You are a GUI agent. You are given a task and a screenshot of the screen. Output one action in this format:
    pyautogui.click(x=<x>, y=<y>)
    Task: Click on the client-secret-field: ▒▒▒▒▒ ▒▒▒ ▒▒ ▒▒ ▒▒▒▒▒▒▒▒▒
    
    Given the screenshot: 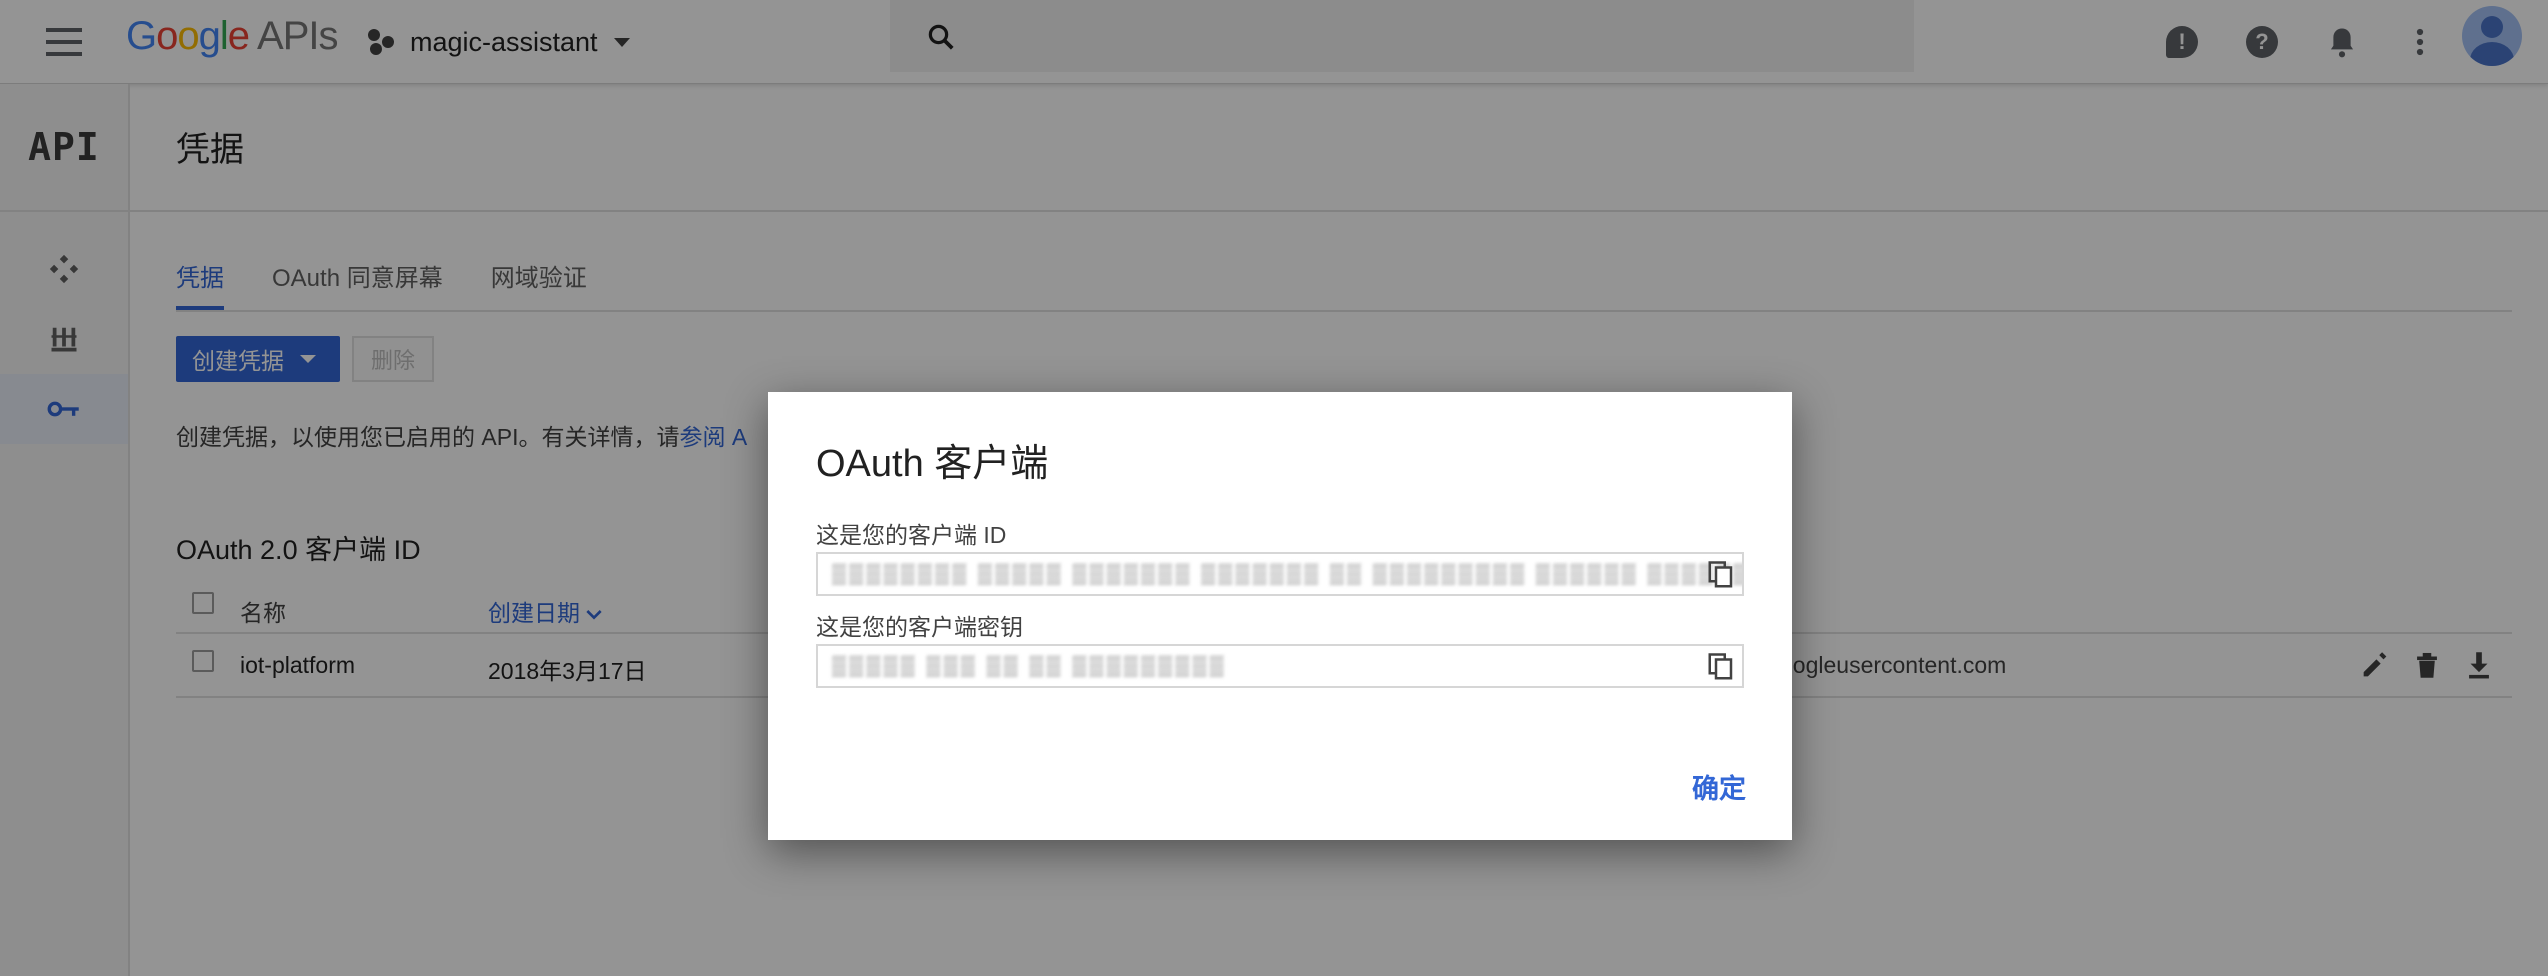 What is the action you would take?
    pyautogui.click(x=1280, y=666)
    